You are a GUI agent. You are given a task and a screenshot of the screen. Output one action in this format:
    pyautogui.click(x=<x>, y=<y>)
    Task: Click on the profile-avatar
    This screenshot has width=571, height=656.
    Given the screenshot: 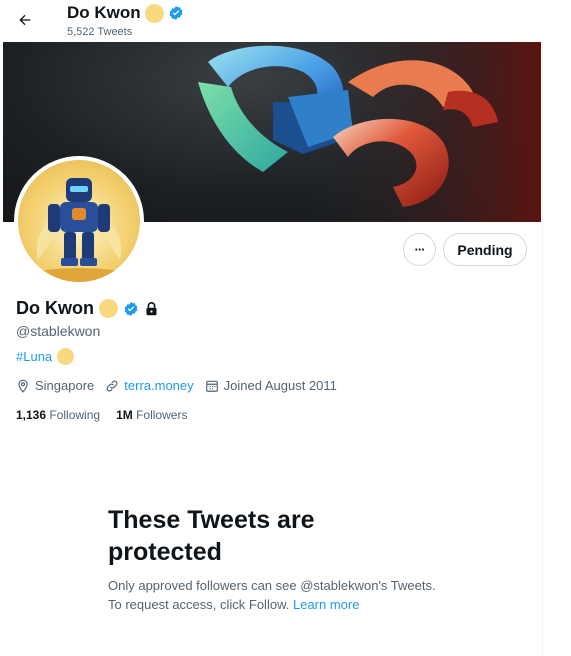 What is the action you would take?
    pyautogui.click(x=79, y=221)
    